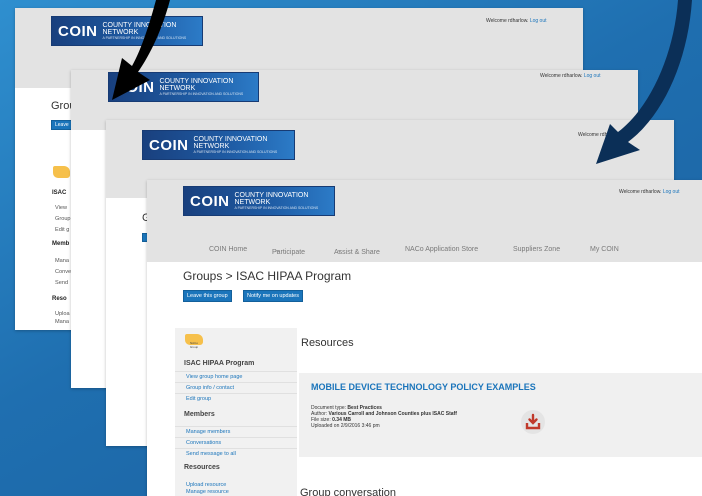 This screenshot has width=702, height=496. Describe the element at coordinates (61, 172) in the screenshot. I see `usa-flag-icon` at that location.